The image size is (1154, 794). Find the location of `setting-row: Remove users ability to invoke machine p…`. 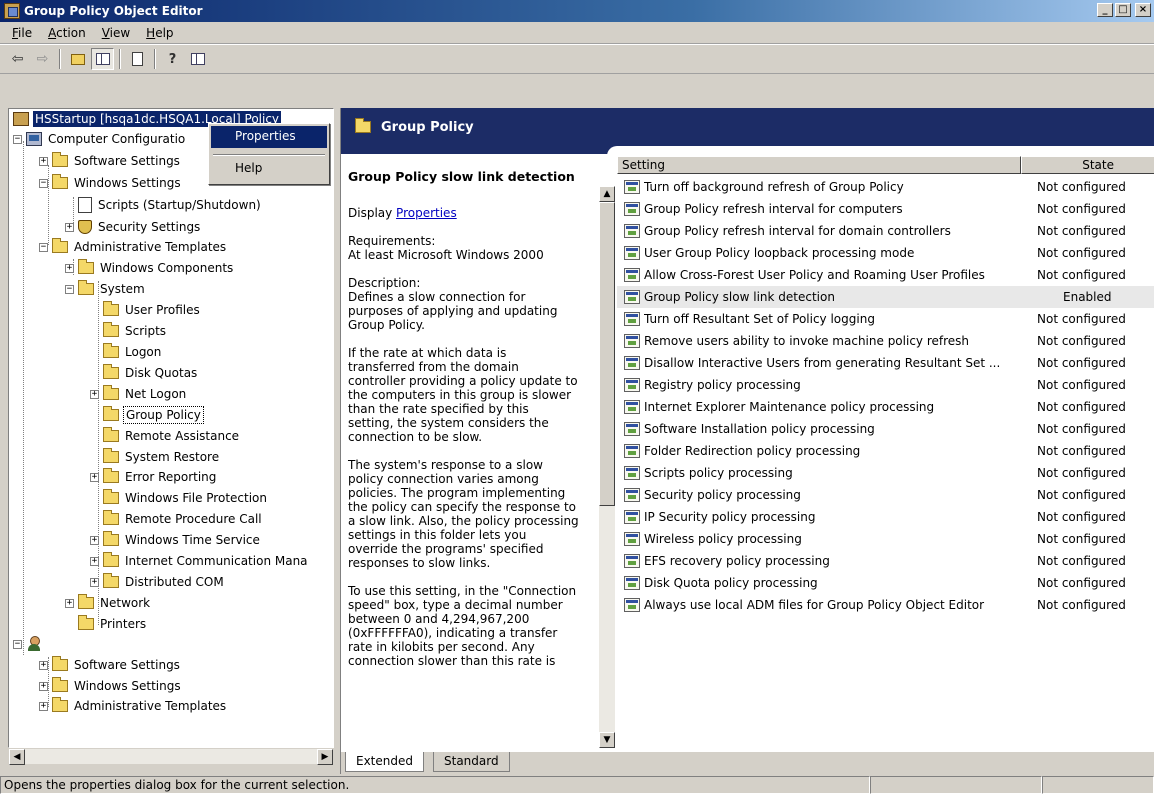

setting-row: Remove users ability to invoke machine p… is located at coordinates (885, 341).